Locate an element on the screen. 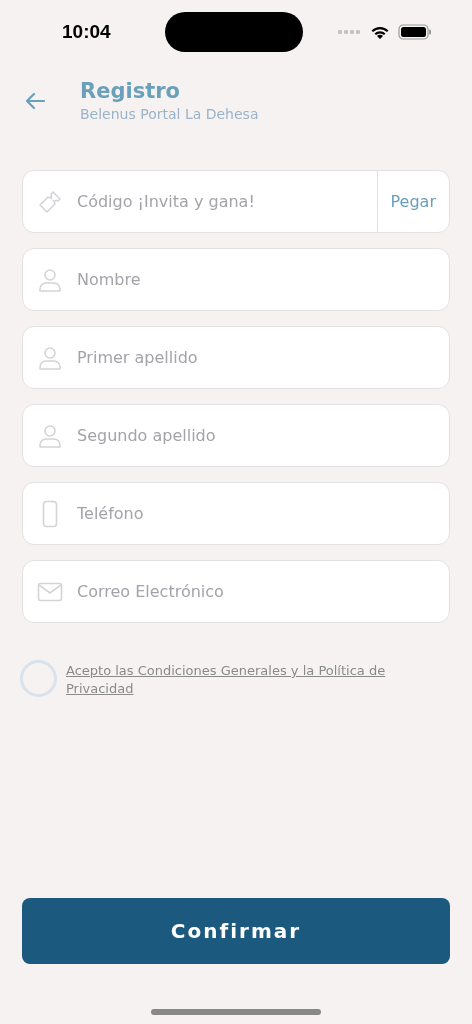 The width and height of the screenshot is (472, 1024). signal-icon is located at coordinates (350, 32).